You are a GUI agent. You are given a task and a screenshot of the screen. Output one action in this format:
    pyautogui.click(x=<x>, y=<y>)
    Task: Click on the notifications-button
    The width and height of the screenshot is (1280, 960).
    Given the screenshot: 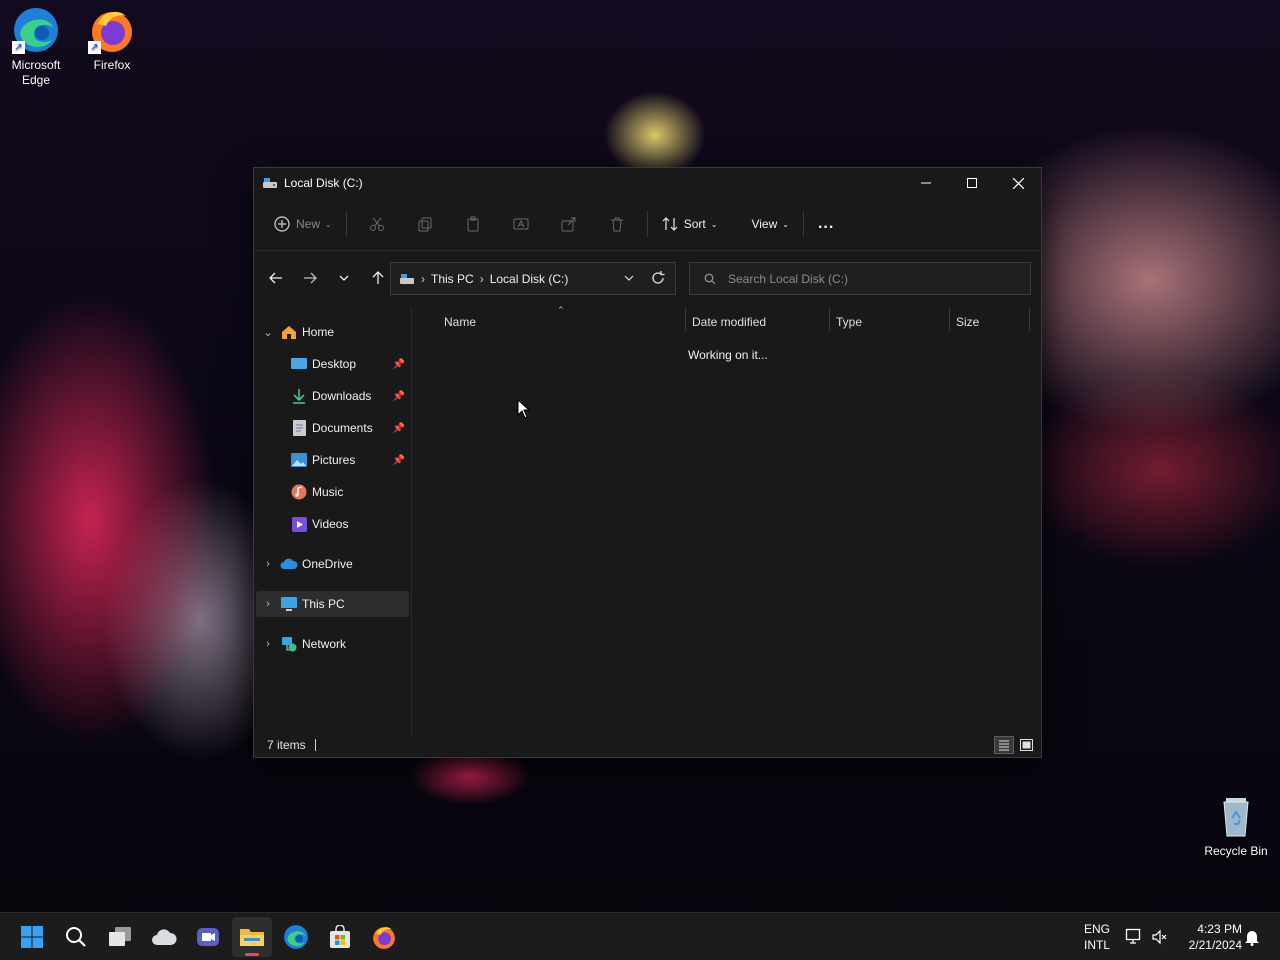 What is the action you would take?
    pyautogui.click(x=1252, y=938)
    